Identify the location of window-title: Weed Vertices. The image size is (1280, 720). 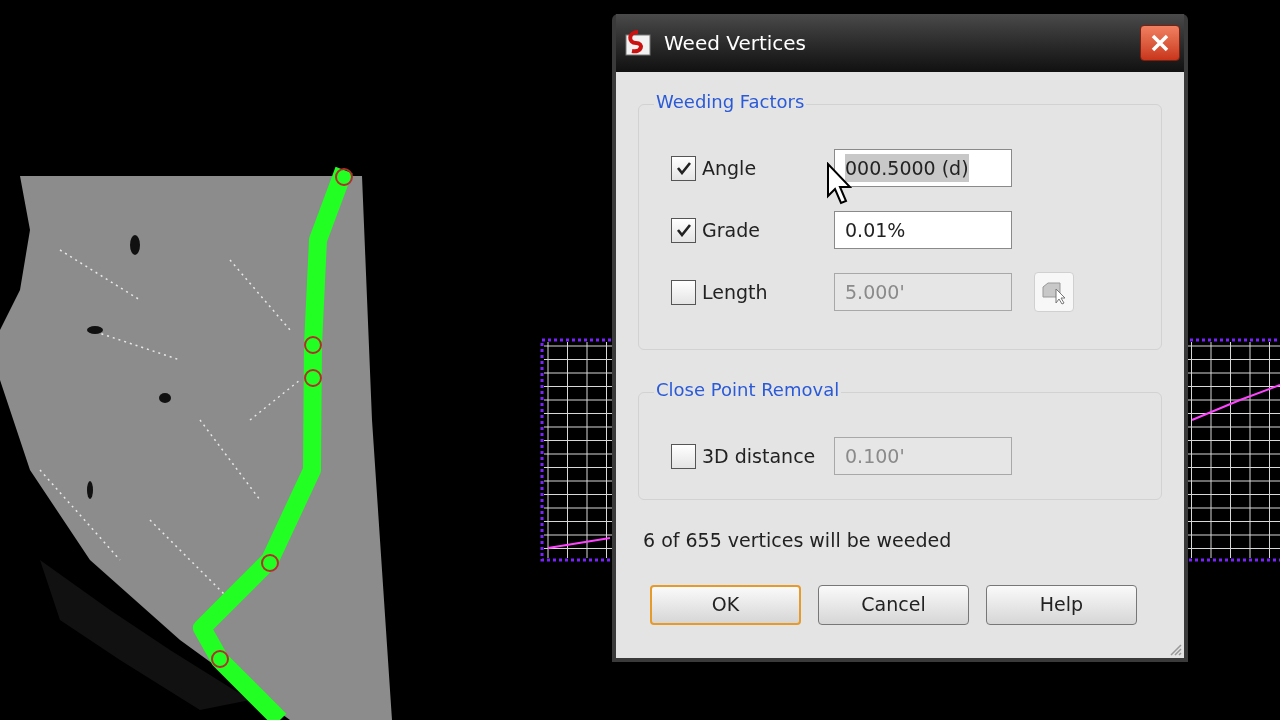
(735, 43).